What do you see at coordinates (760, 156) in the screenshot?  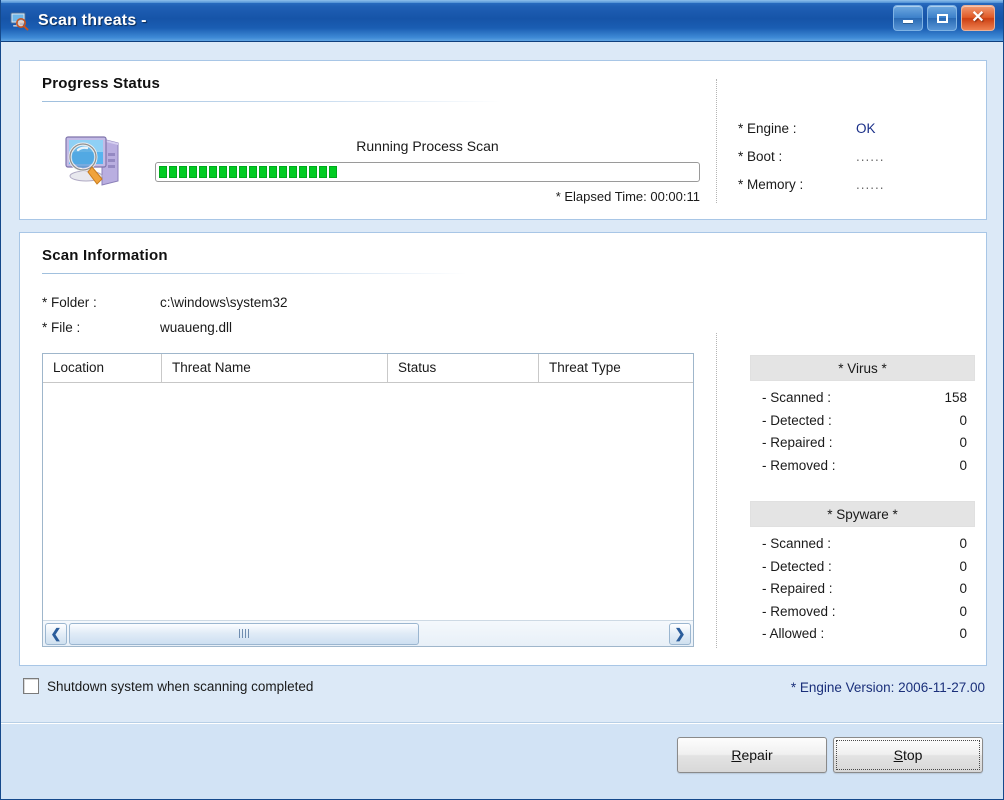 I see `status-label: * Boot :` at bounding box center [760, 156].